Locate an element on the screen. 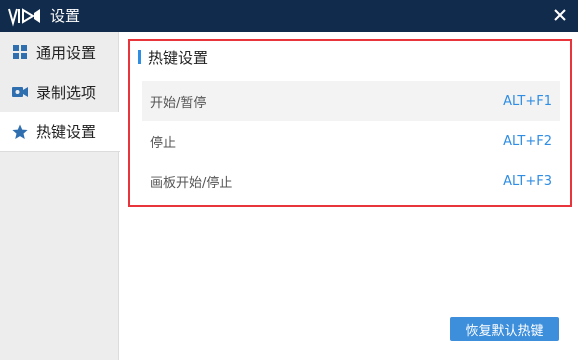  sidebar-item-general: 通用设置 is located at coordinates (59, 52).